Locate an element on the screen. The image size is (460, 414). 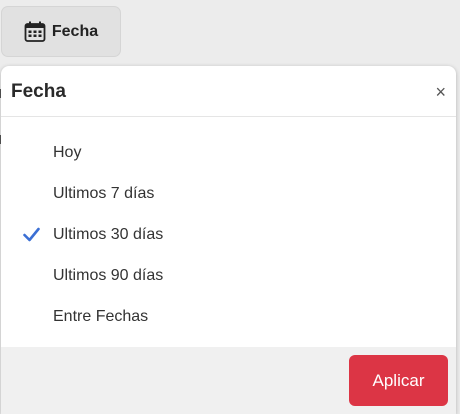
date-filter-label: Fecha is located at coordinates (75, 31).